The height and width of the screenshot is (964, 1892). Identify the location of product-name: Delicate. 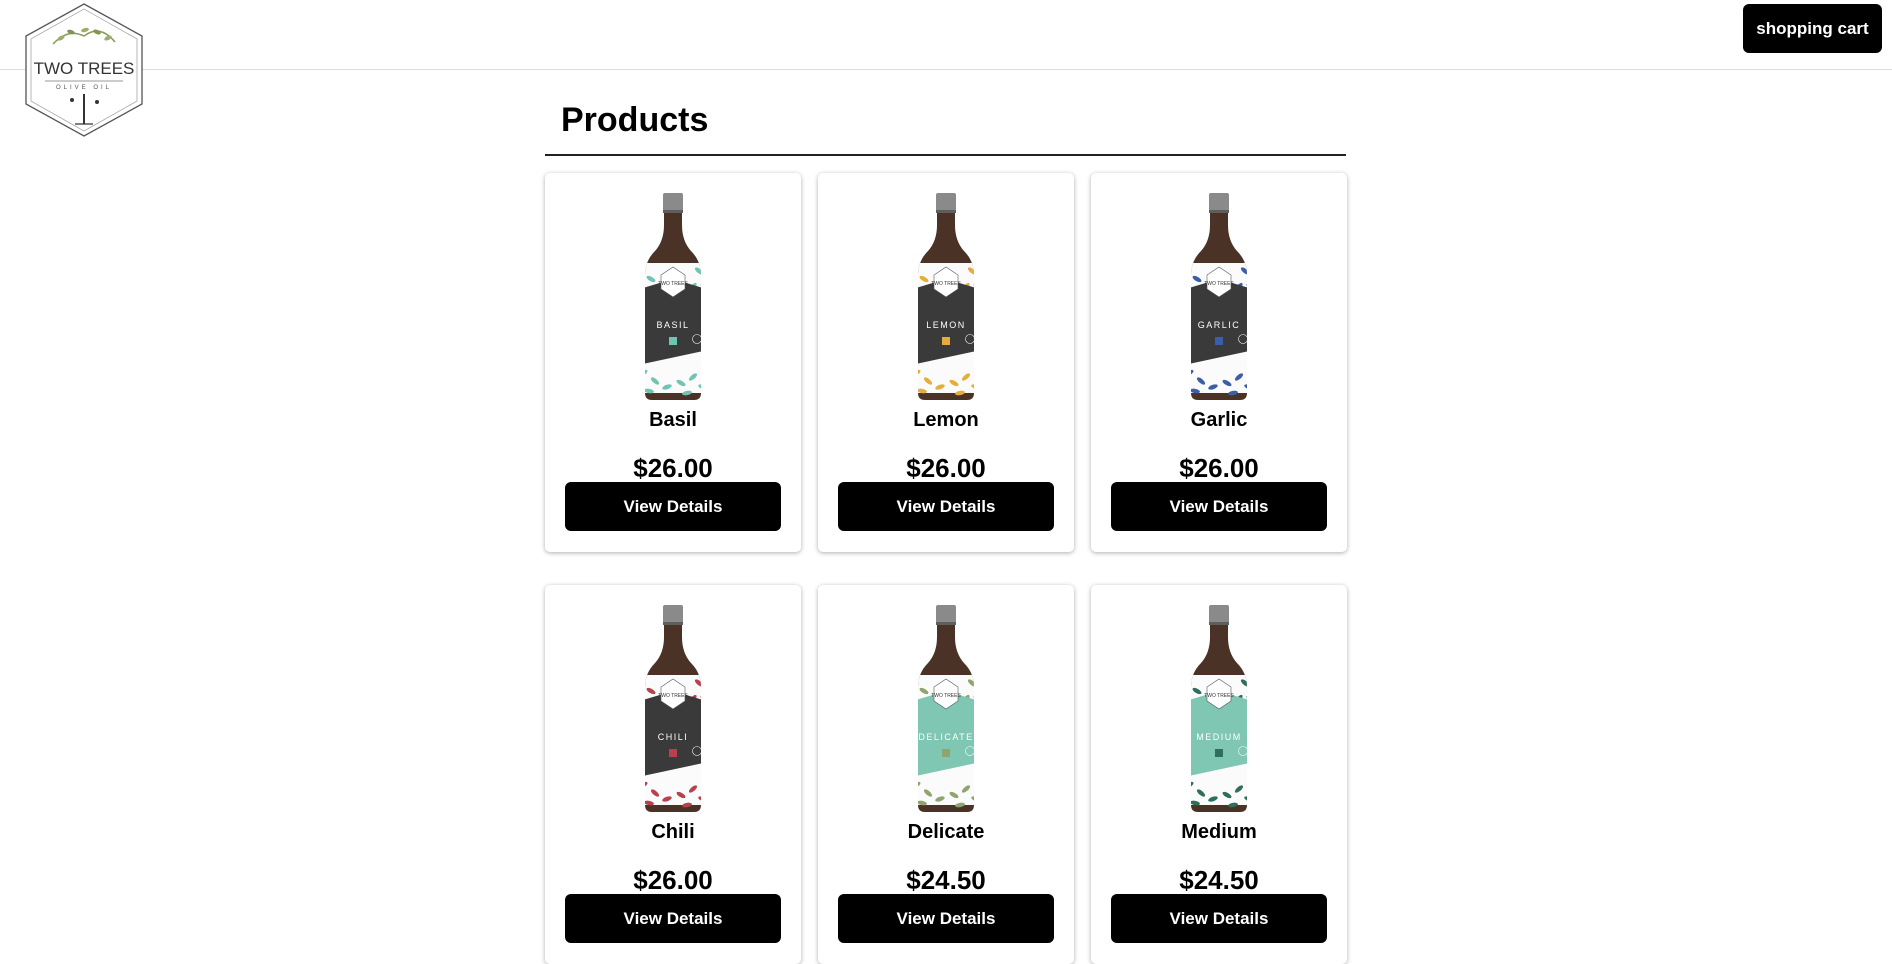
(946, 832).